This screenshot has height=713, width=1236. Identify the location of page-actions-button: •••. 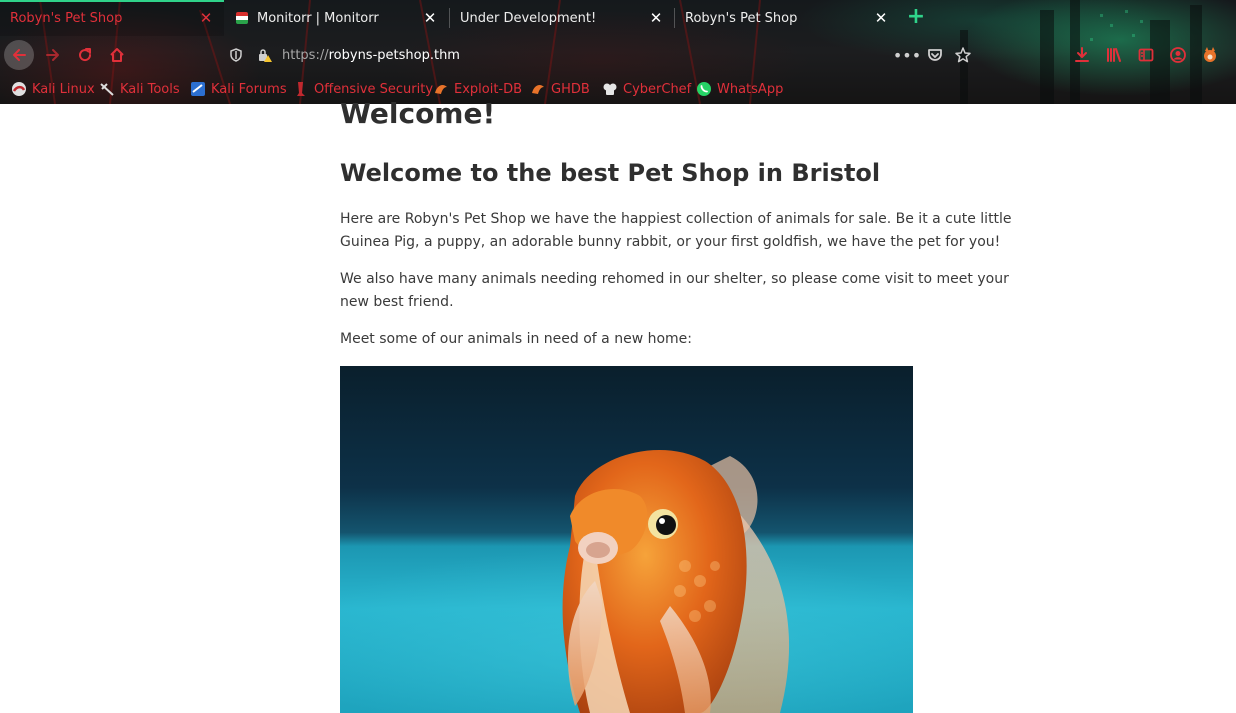
(907, 55).